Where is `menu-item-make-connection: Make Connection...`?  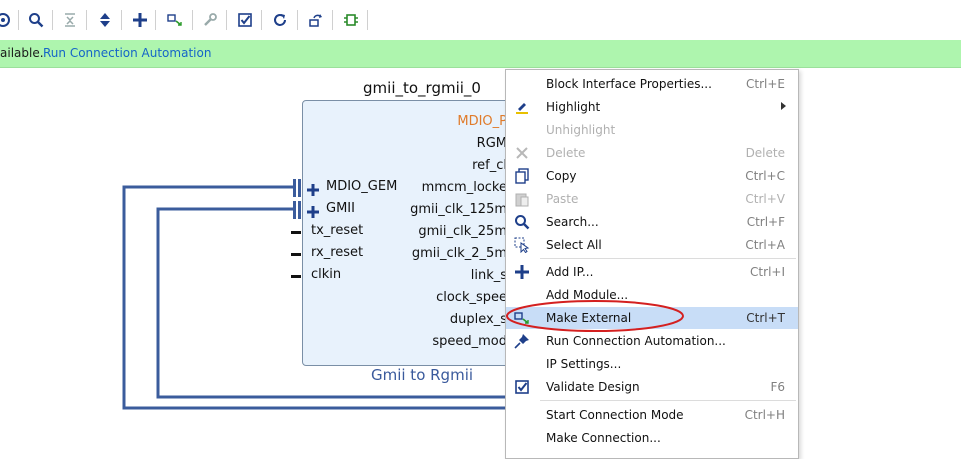
menu-item-make-connection: Make Connection... is located at coordinates (652, 438).